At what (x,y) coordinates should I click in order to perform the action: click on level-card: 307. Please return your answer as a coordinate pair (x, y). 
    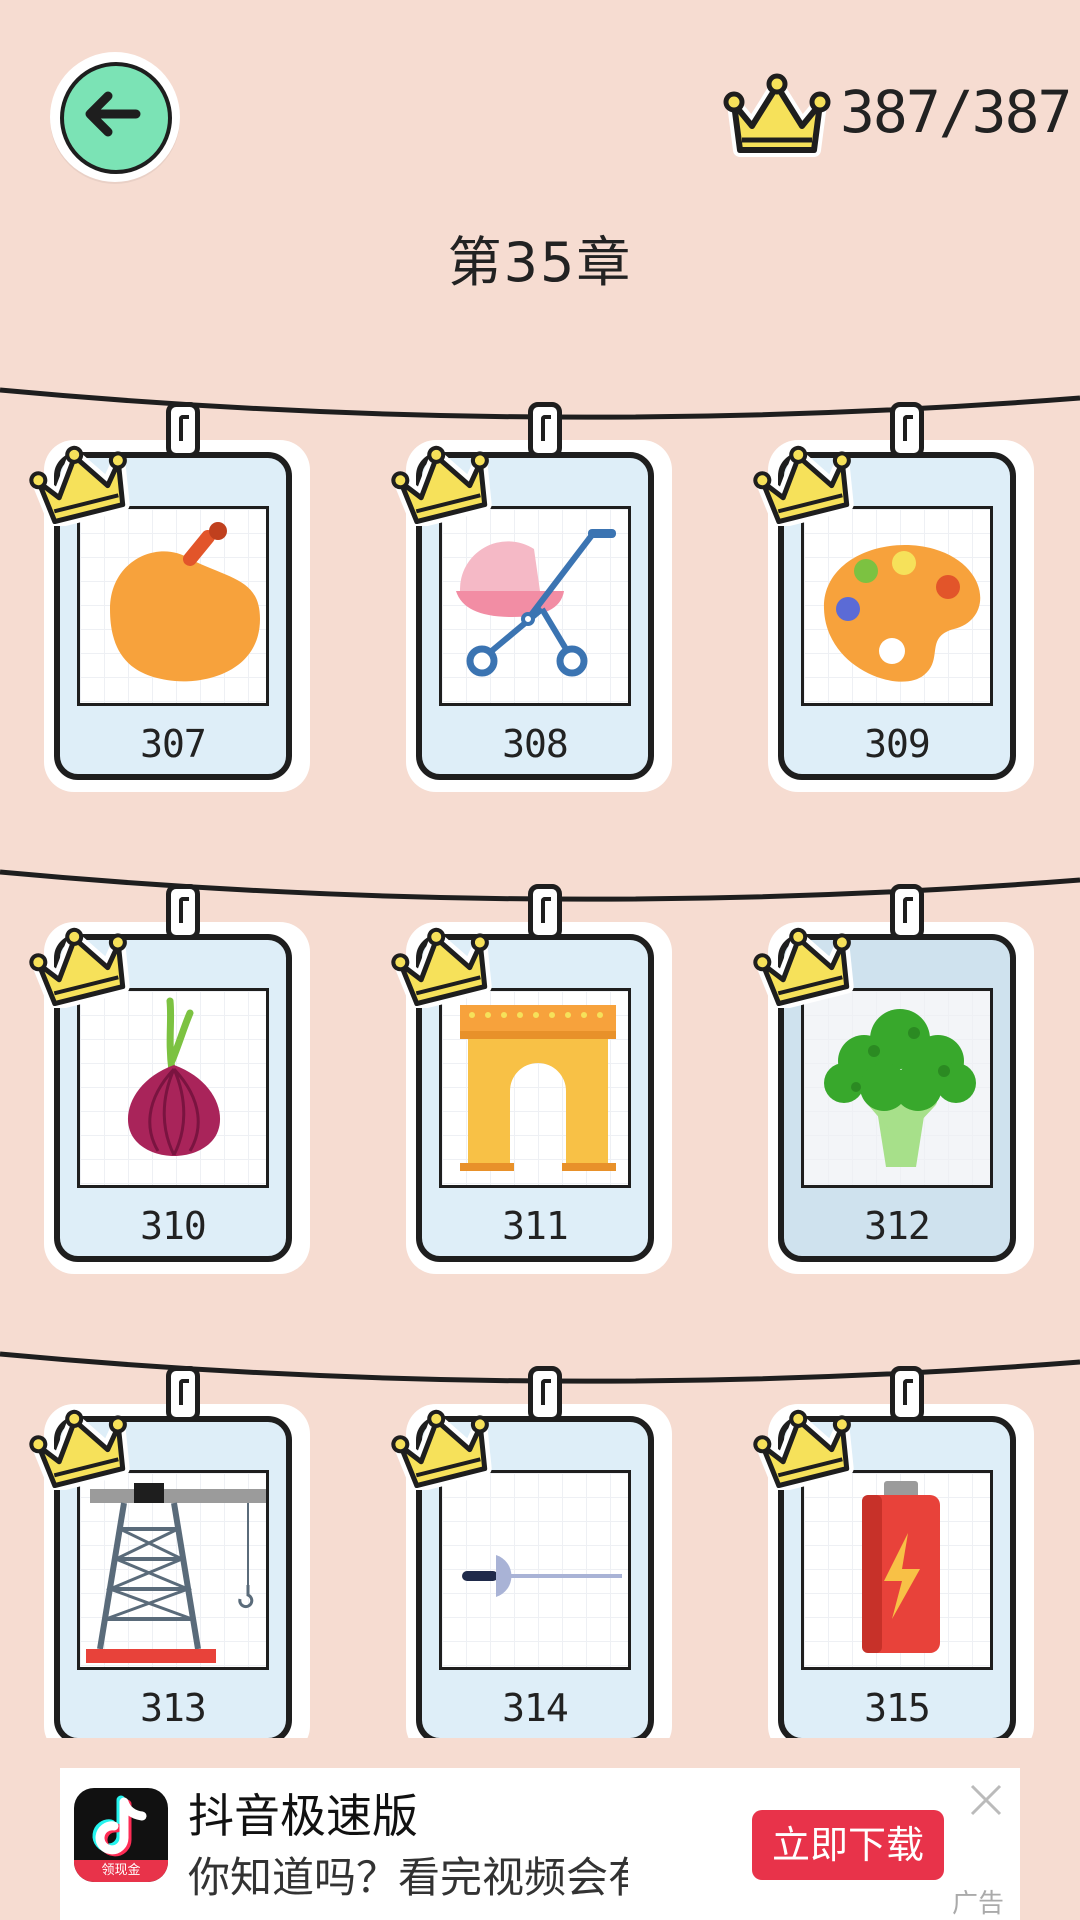
    Looking at the image, I should click on (172, 600).